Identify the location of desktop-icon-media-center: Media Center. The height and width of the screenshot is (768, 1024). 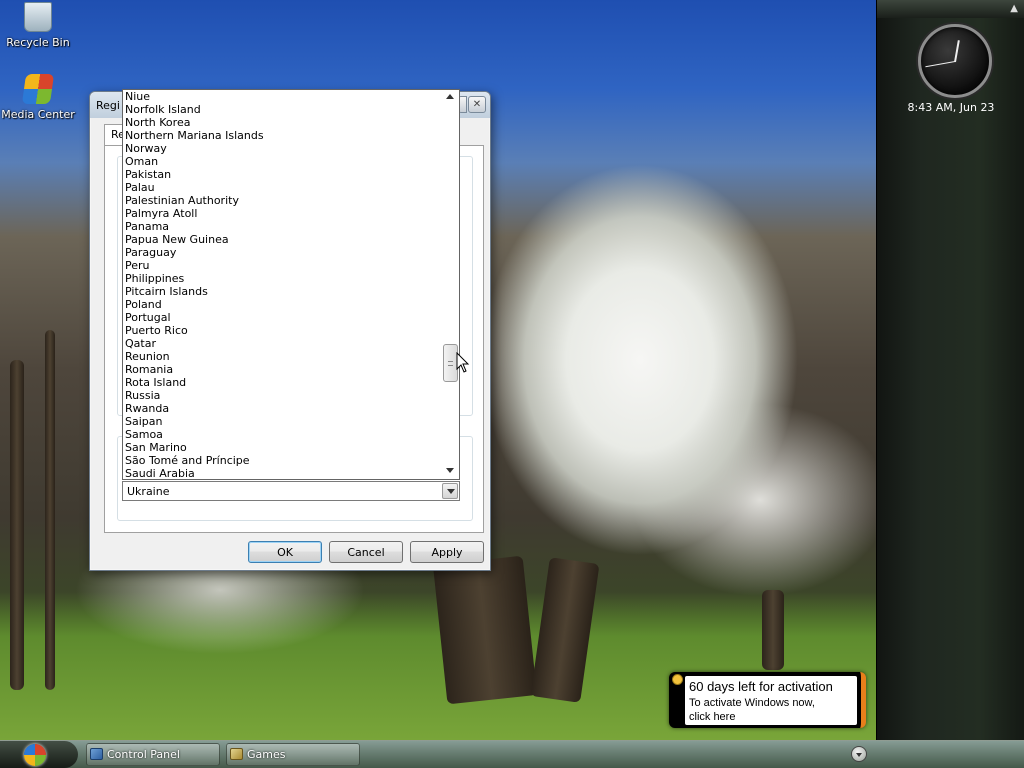
(38, 96).